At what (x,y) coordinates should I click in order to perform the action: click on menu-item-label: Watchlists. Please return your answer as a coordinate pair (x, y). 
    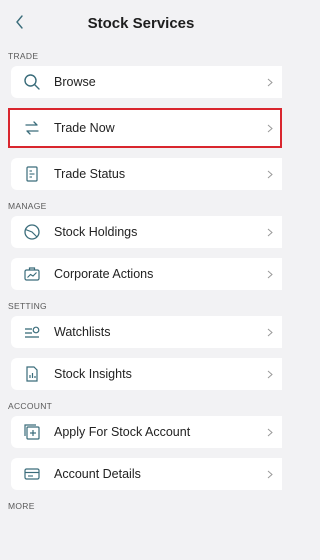
    Looking at the image, I should click on (82, 332).